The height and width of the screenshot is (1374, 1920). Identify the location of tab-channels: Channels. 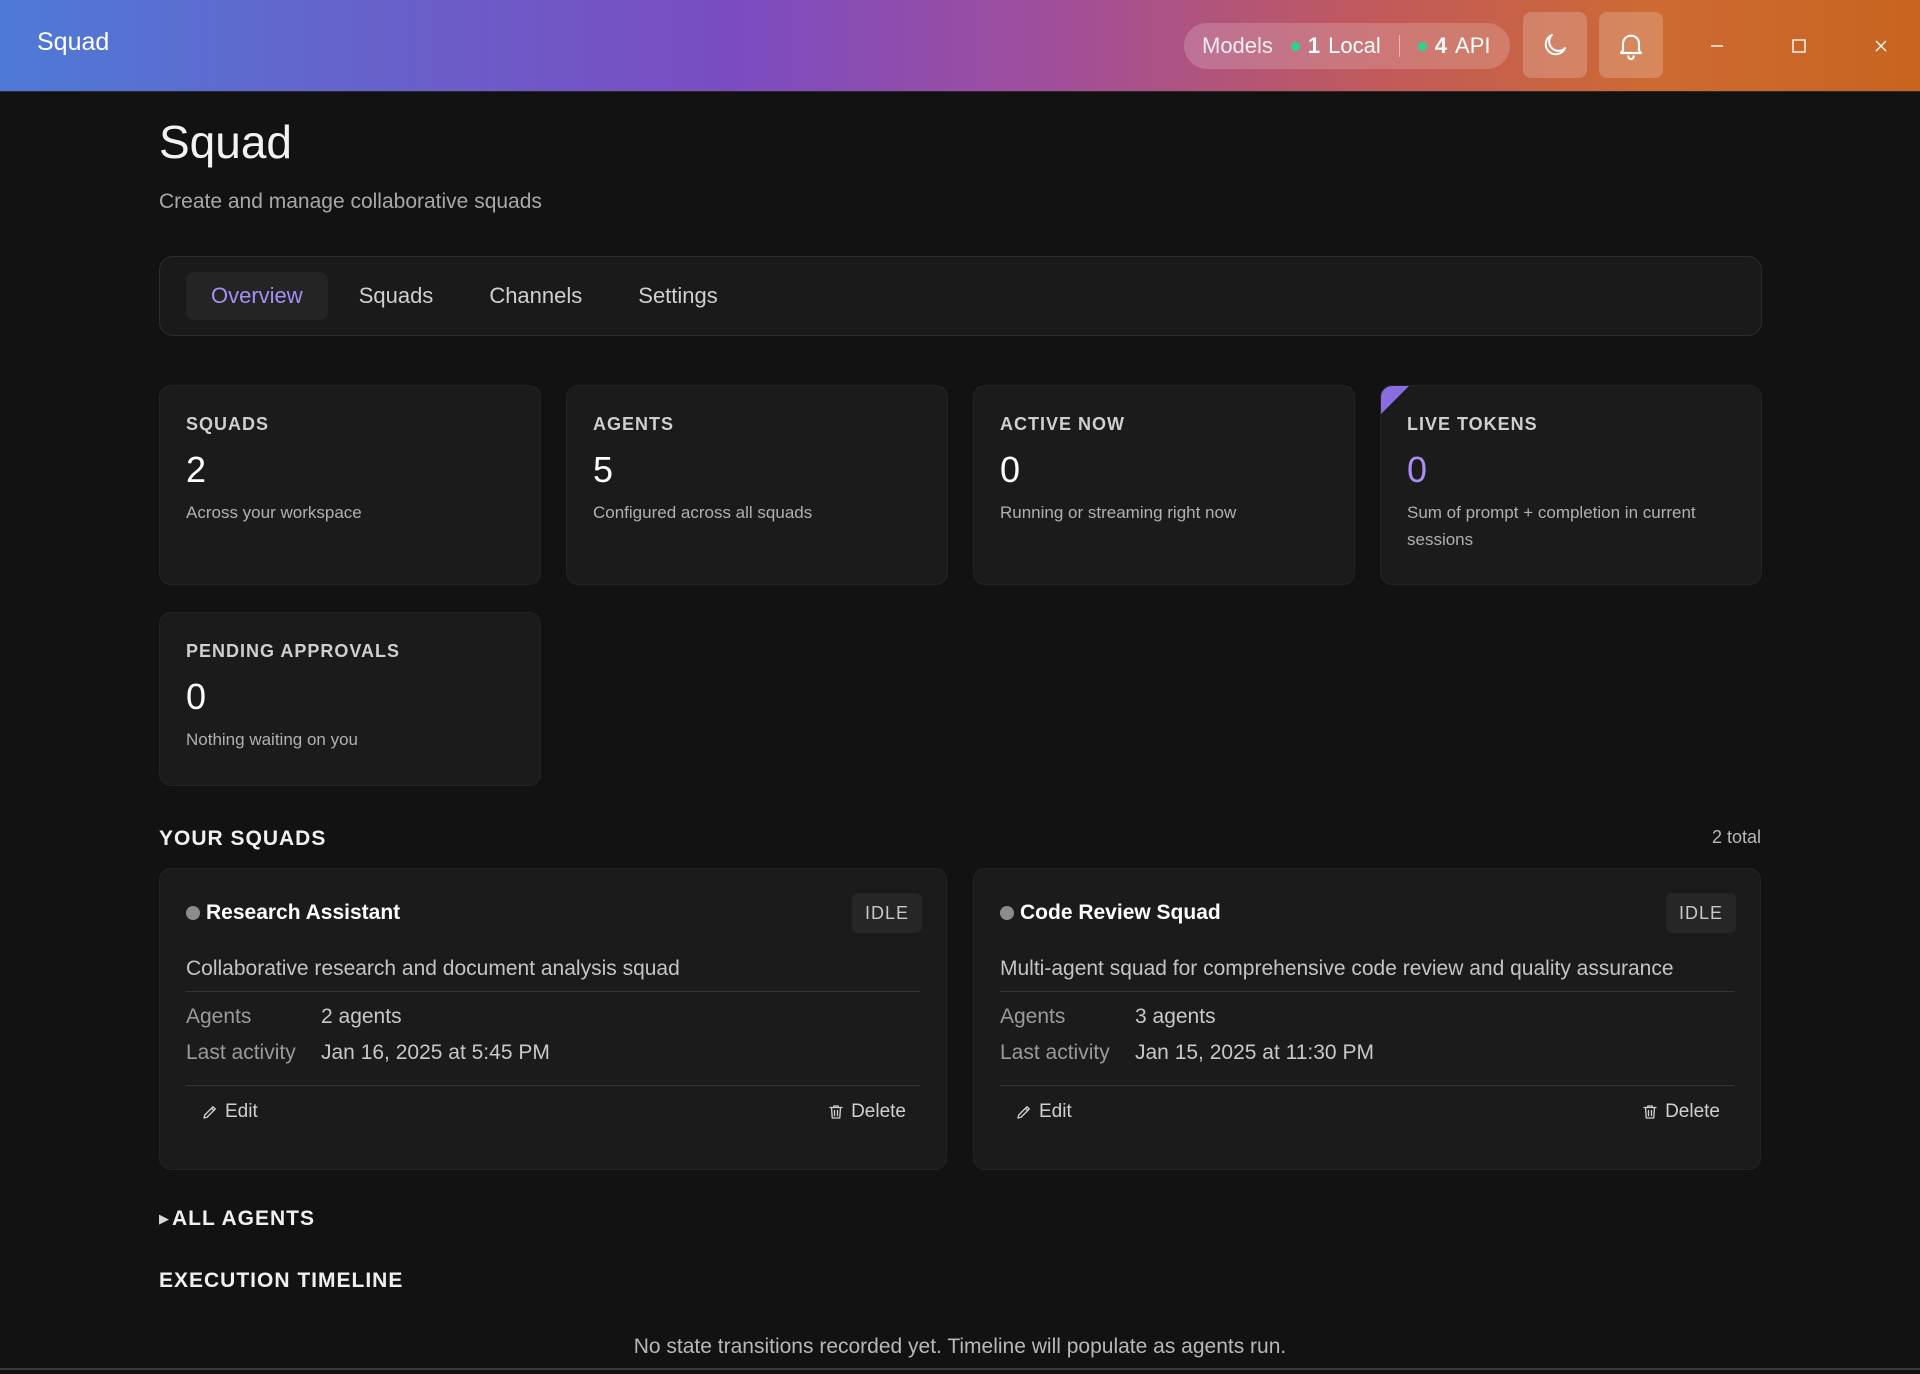
(535, 296).